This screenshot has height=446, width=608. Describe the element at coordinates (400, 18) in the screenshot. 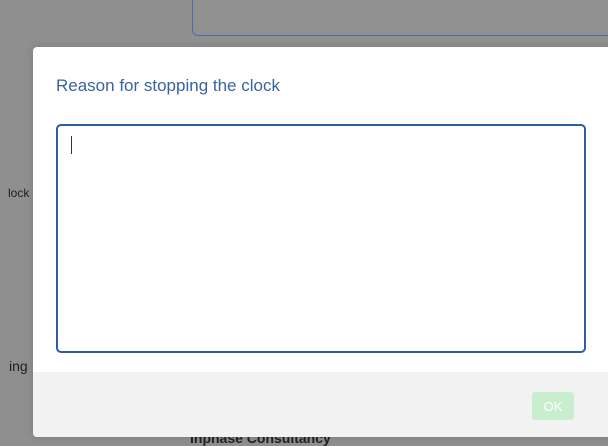

I see `background-panel` at that location.